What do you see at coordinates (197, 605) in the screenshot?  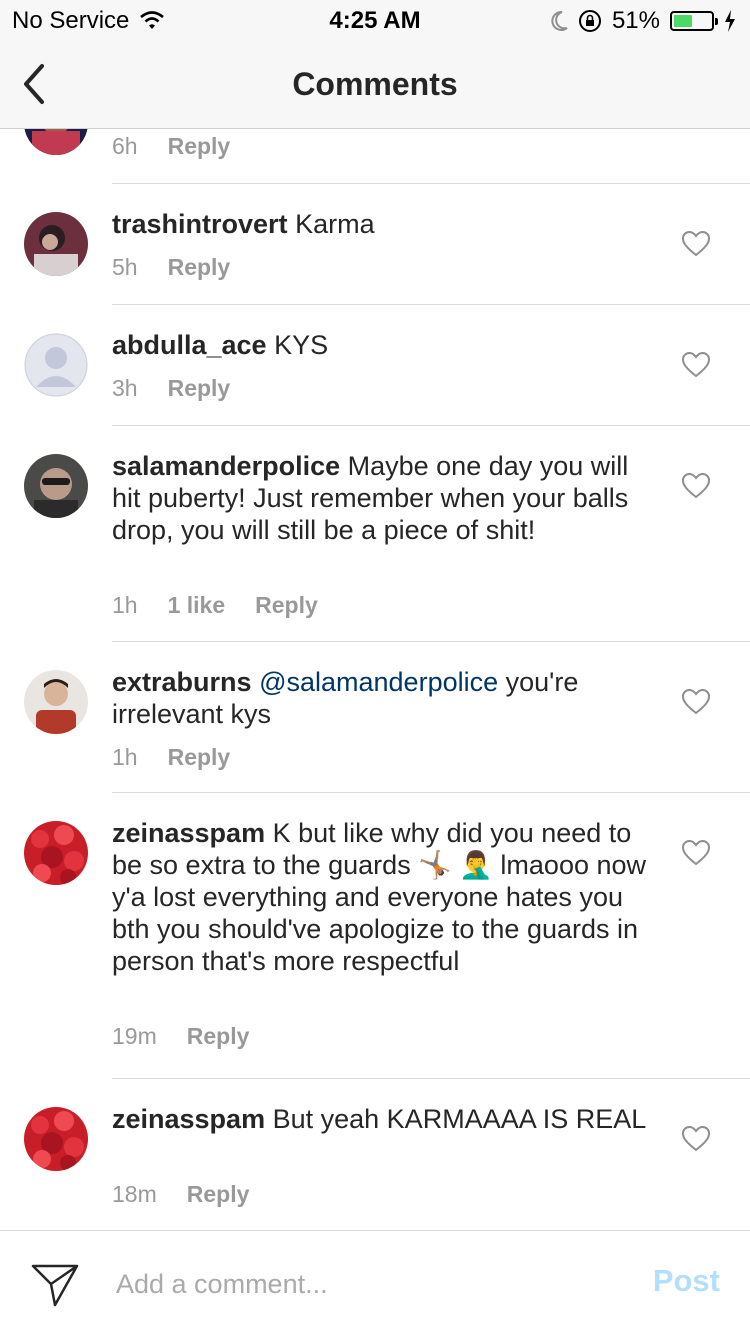 I see `like-count: 1 like` at bounding box center [197, 605].